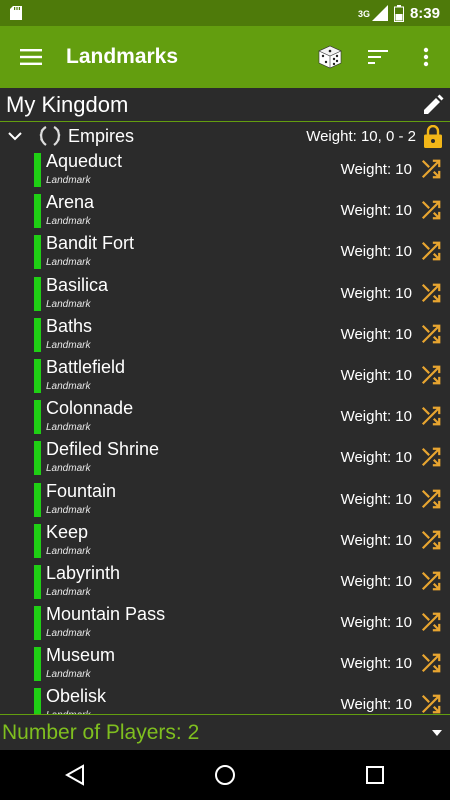 Image resolution: width=450 pixels, height=800 pixels. I want to click on card-row: Baths Landmark Weight: 10, so click(225, 335).